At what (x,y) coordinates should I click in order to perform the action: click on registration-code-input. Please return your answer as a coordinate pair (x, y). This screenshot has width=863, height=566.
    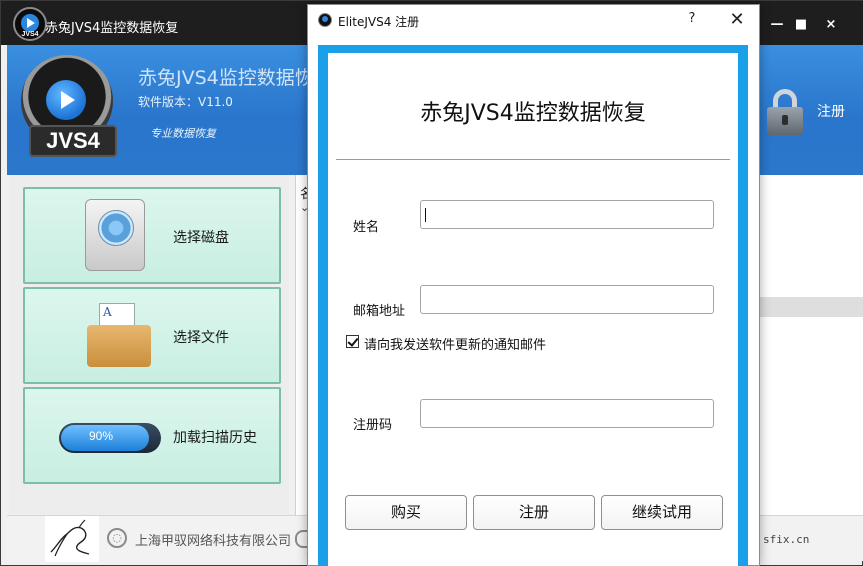
    Looking at the image, I should click on (567, 413).